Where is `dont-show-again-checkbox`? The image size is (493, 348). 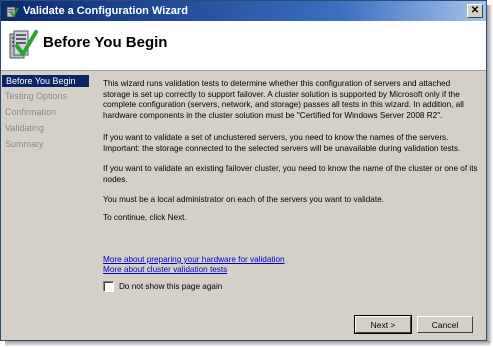
dont-show-again-checkbox is located at coordinates (108, 286).